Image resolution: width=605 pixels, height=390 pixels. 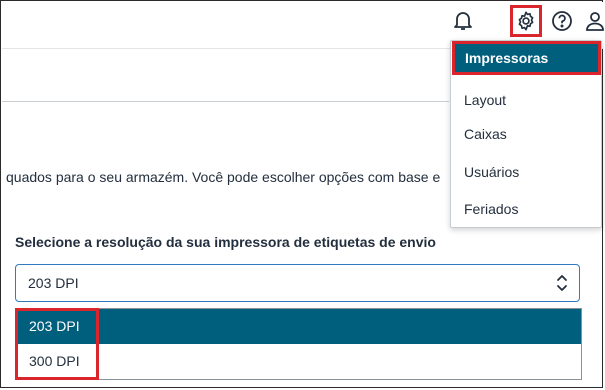 What do you see at coordinates (526, 58) in the screenshot?
I see `menu-item-impressoras: Impressoras` at bounding box center [526, 58].